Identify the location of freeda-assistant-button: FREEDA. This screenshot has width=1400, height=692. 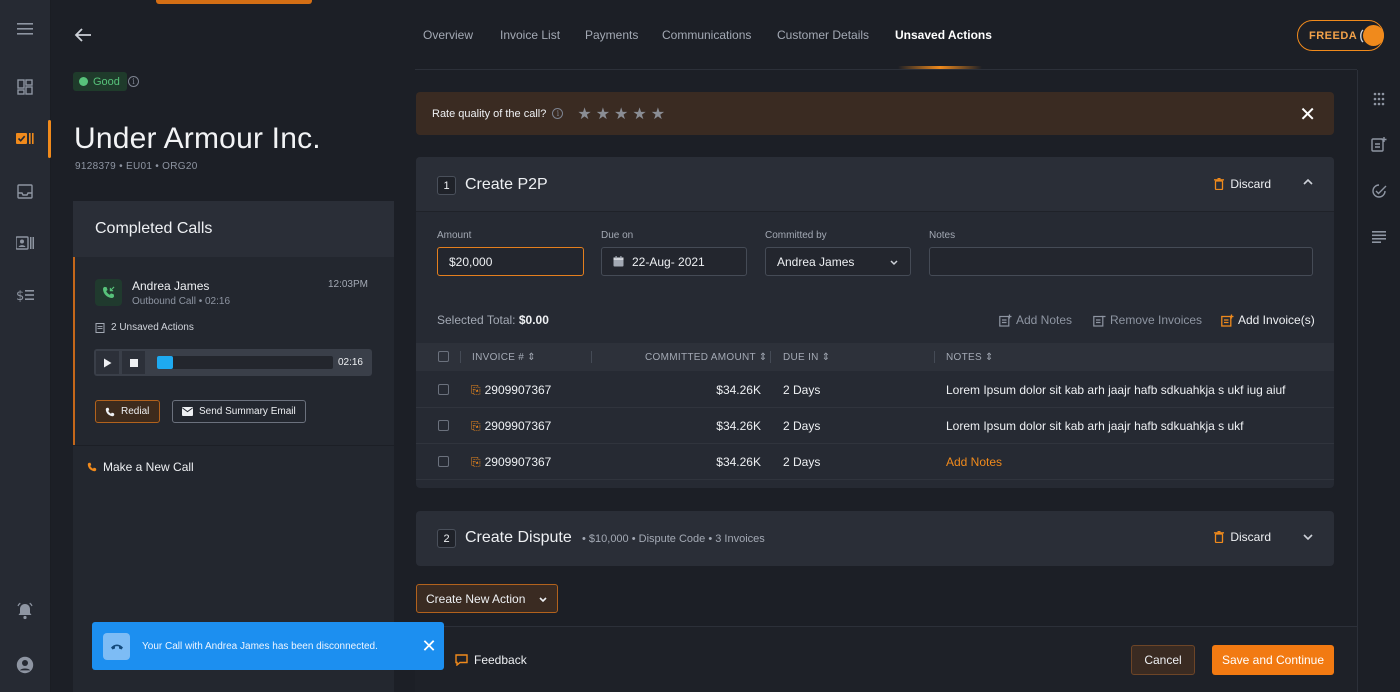
(1340, 35).